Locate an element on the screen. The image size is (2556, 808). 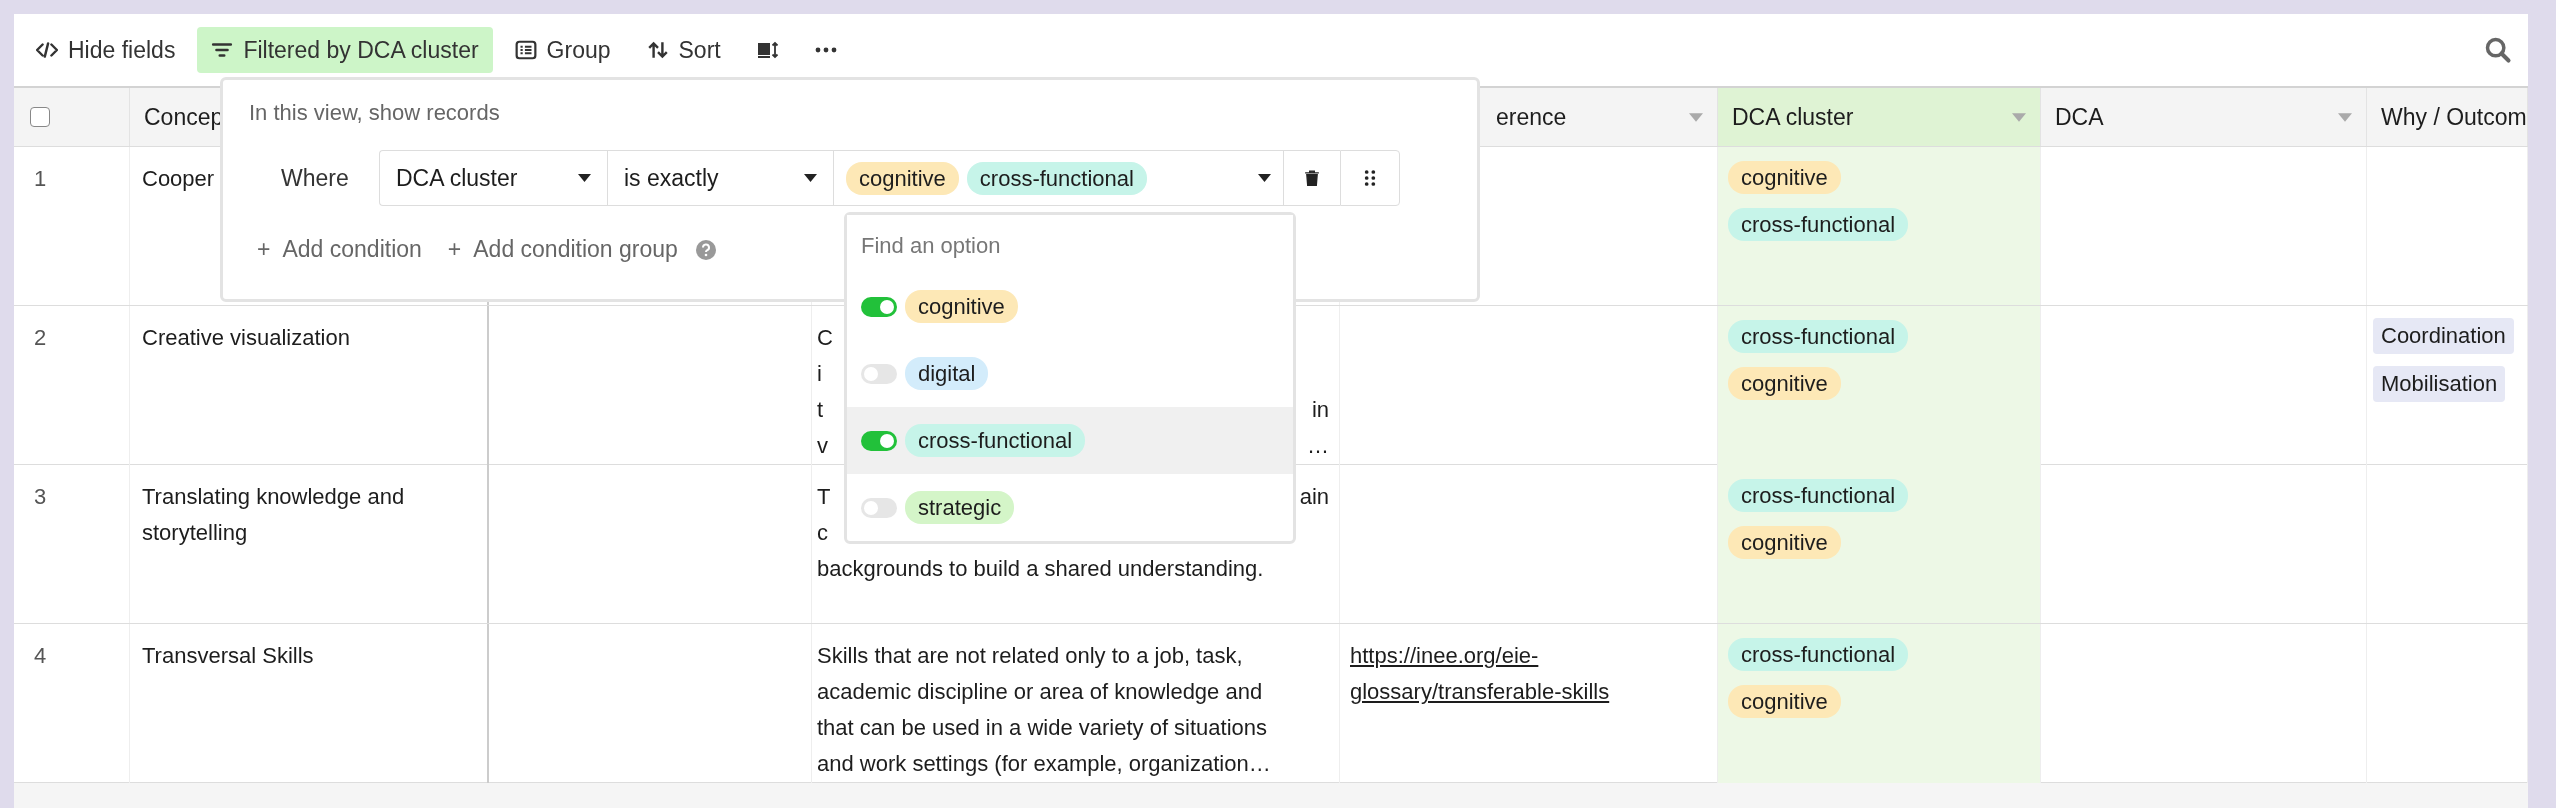
concept-text: Cooper is located at coordinates (178, 178).